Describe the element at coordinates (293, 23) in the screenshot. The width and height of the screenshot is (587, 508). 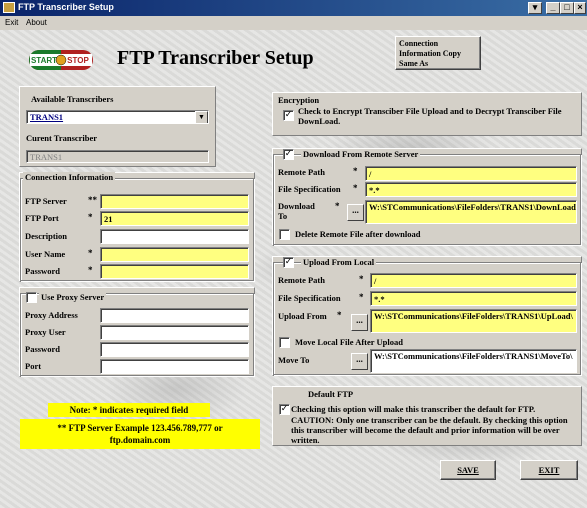
I see `menu-bar: Exit About` at that location.